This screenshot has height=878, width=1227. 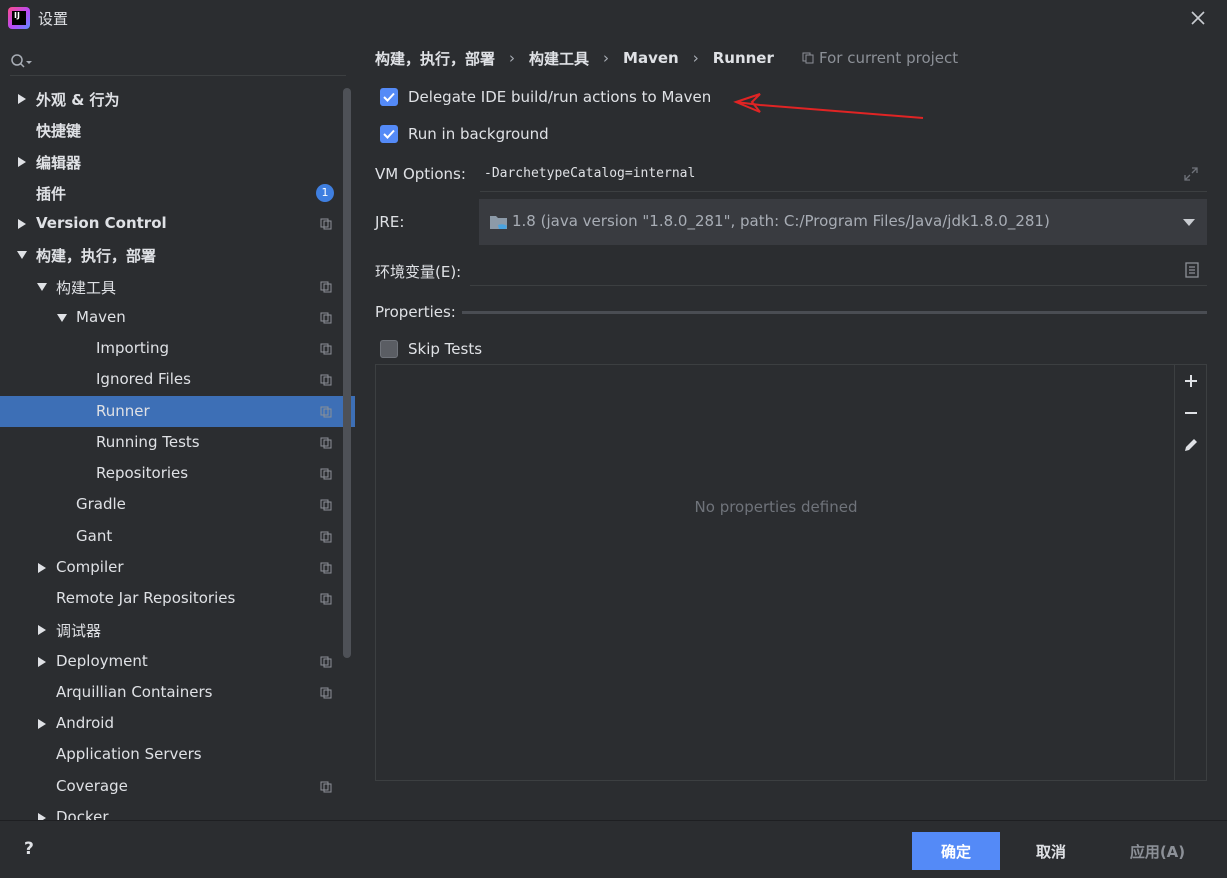 I want to click on sidebar-item: 外观 & 行为, so click(x=177, y=98).